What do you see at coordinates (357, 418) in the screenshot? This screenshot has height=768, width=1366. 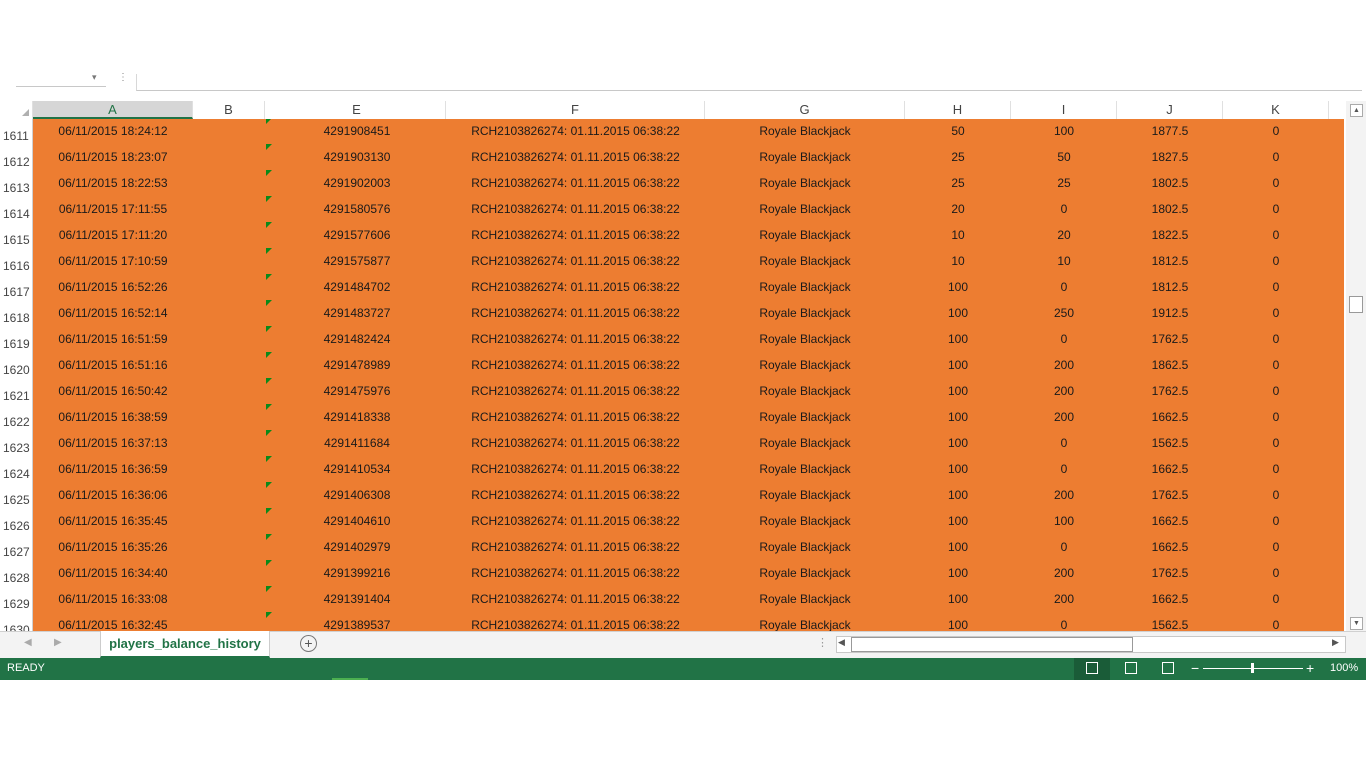 I see `cell-e: 4291418338` at bounding box center [357, 418].